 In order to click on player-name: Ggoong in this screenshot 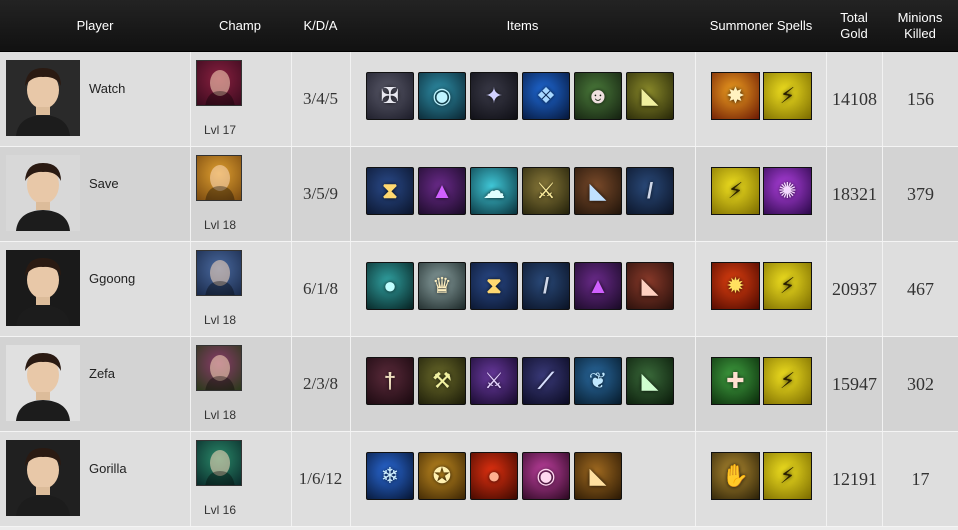, I will do `click(112, 278)`.